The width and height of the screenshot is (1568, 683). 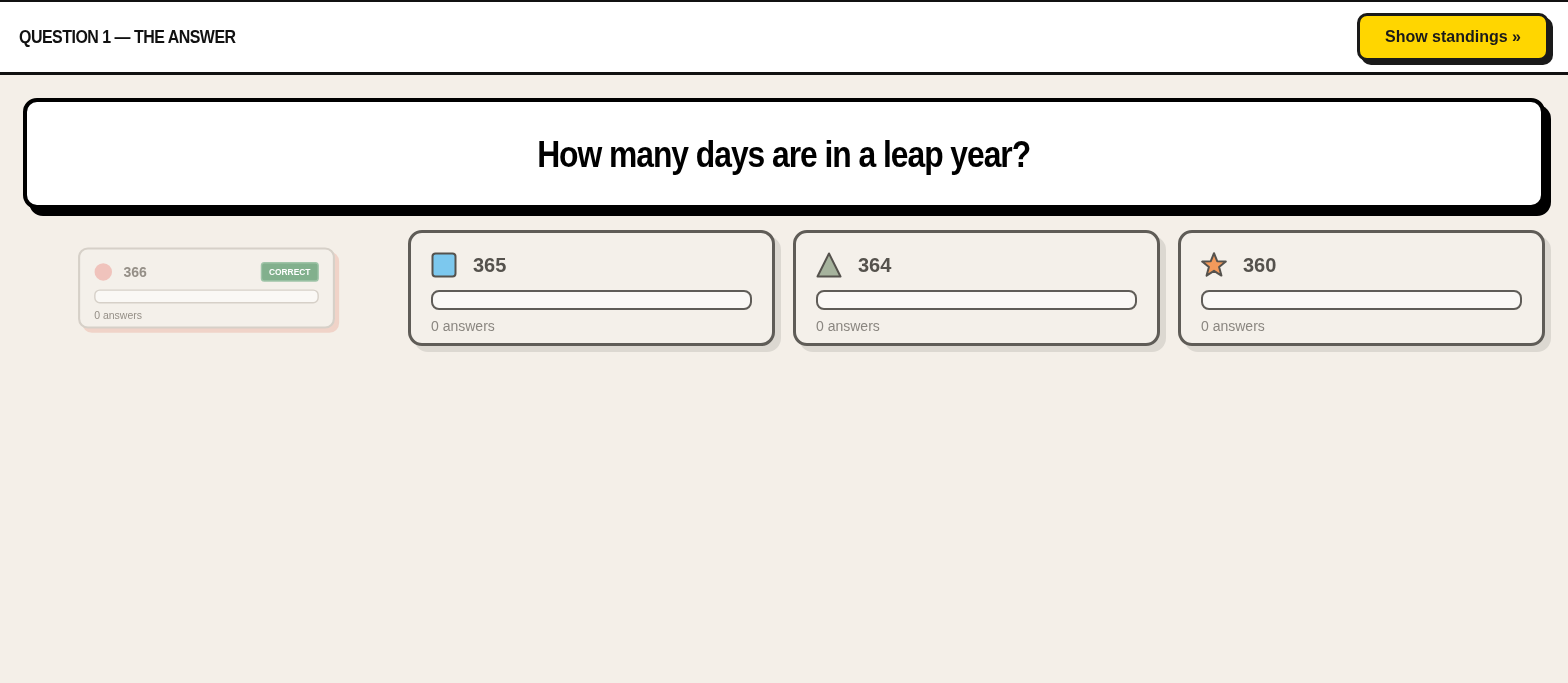 I want to click on answer-label: 364, so click(x=875, y=265).